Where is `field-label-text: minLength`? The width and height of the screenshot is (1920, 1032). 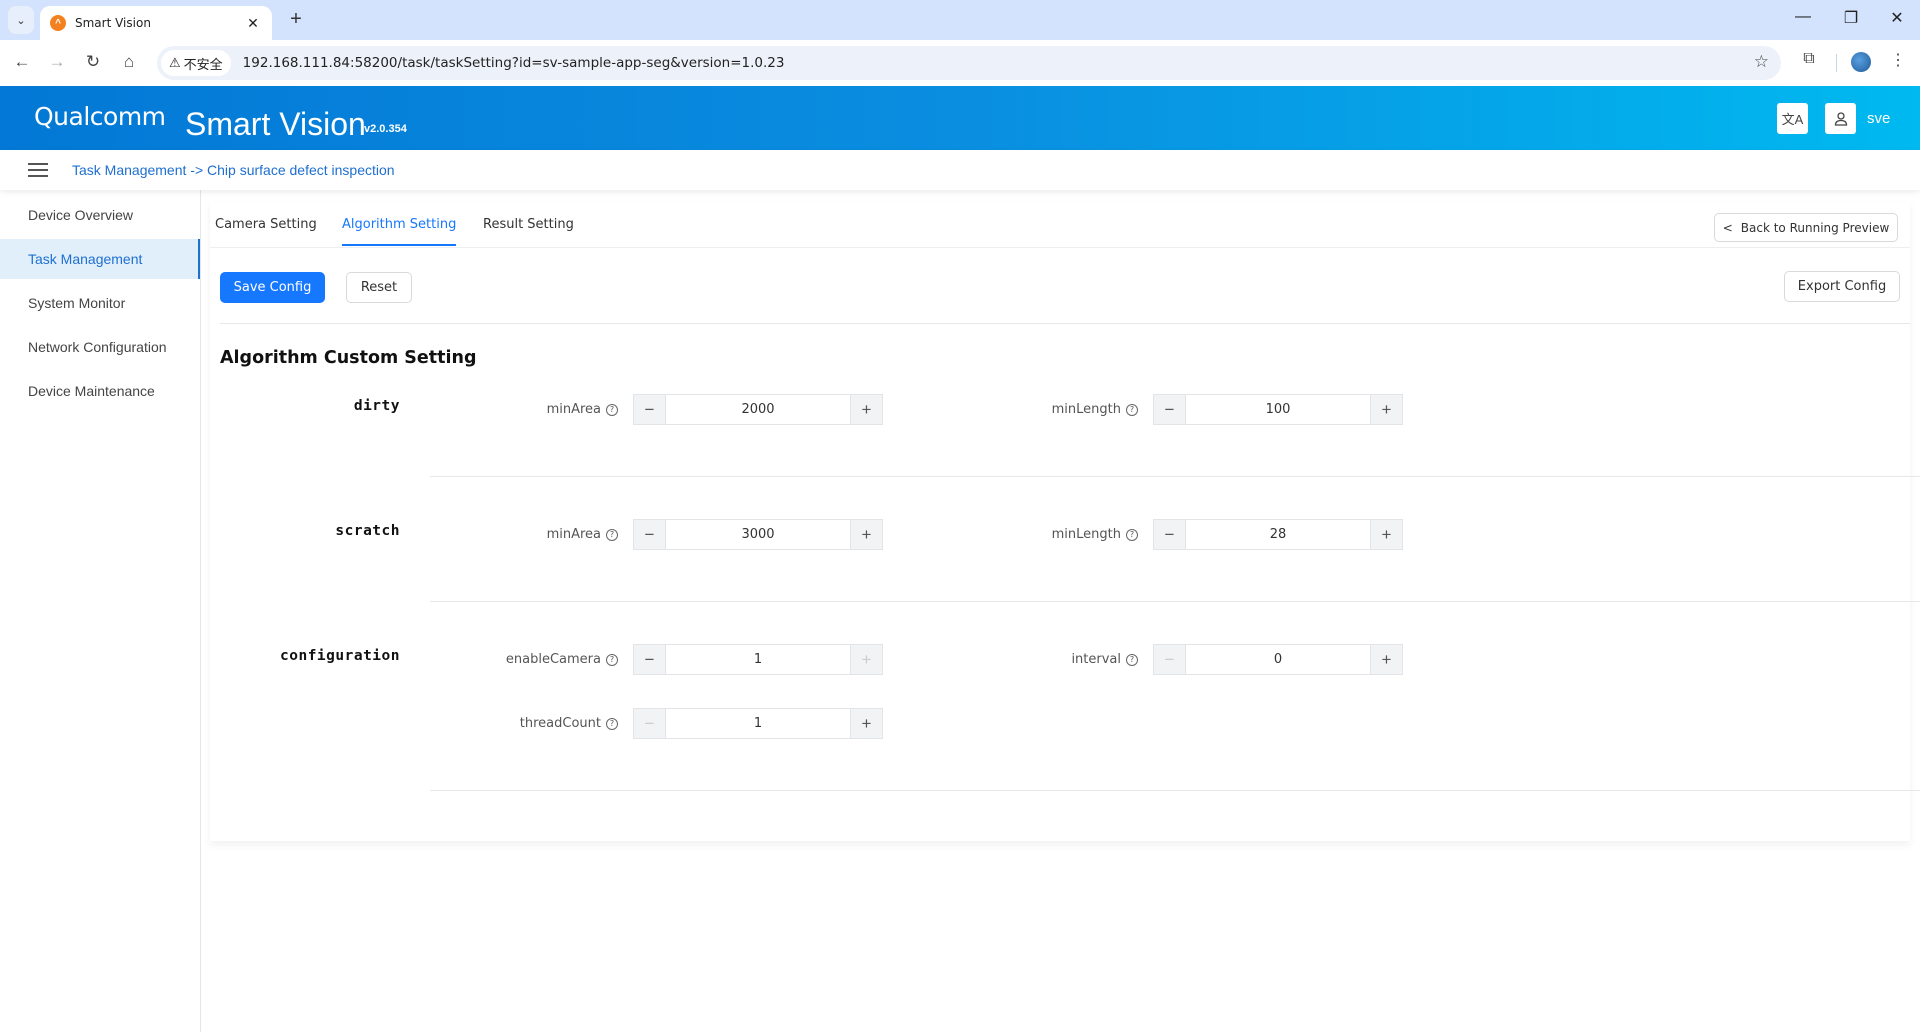 field-label-text: minLength is located at coordinates (1086, 409).